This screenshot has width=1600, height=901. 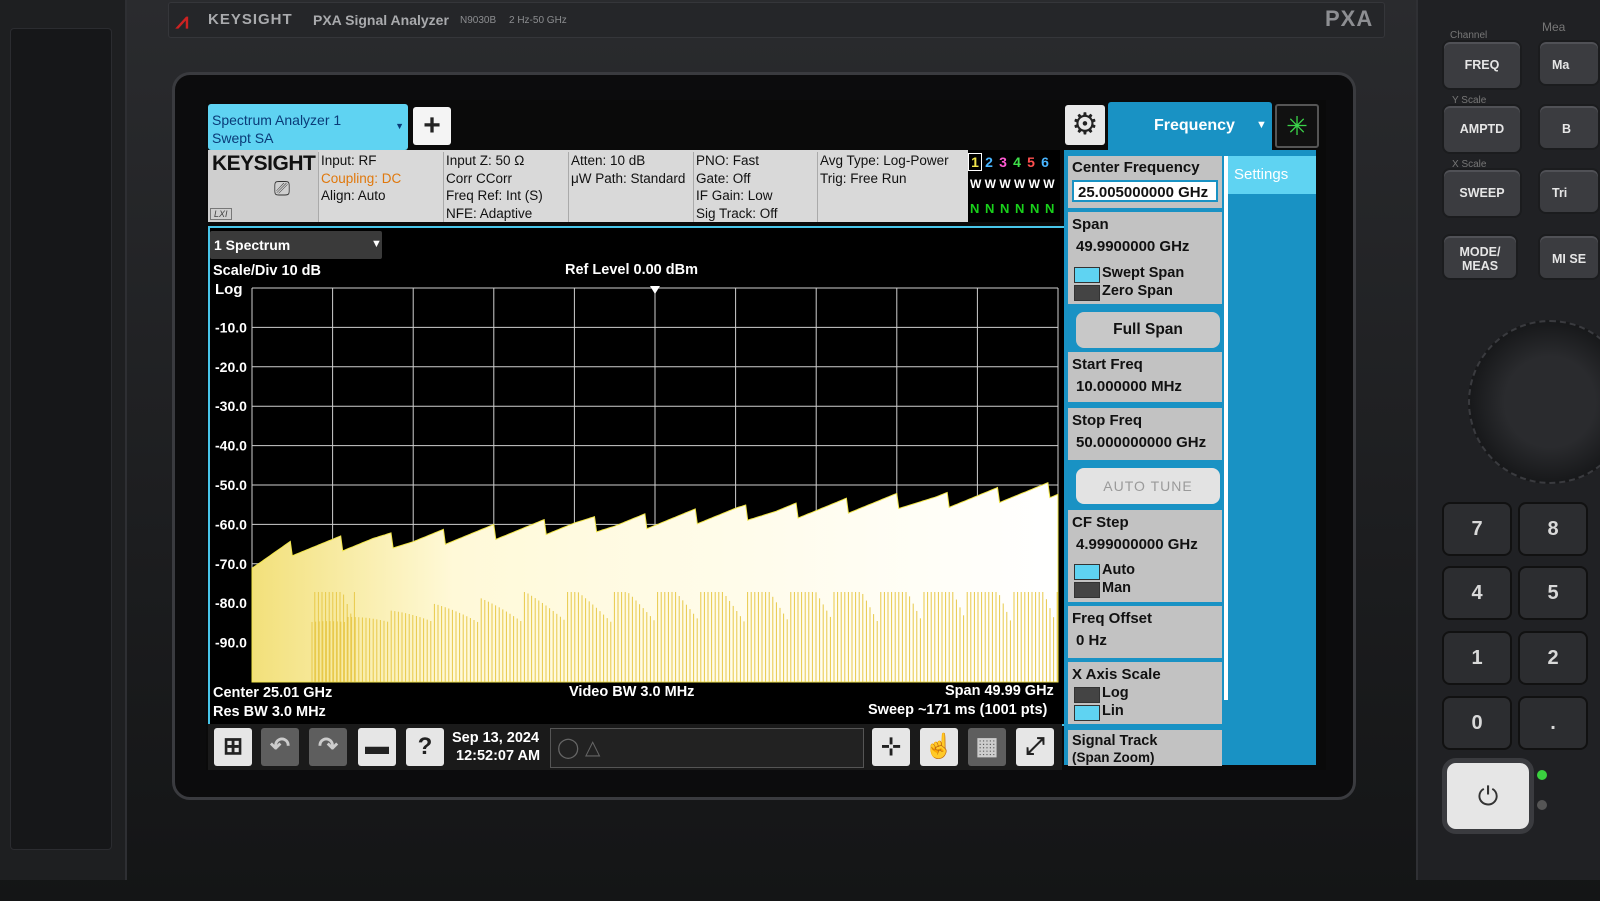 What do you see at coordinates (1272, 175) in the screenshot?
I see `tab-settings: Settings` at bounding box center [1272, 175].